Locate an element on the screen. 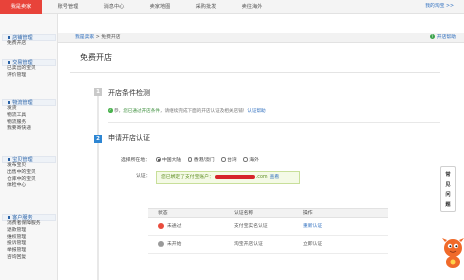 This screenshot has width=464, height=280. recertify-link: 重新认证 is located at coordinates (312, 227).